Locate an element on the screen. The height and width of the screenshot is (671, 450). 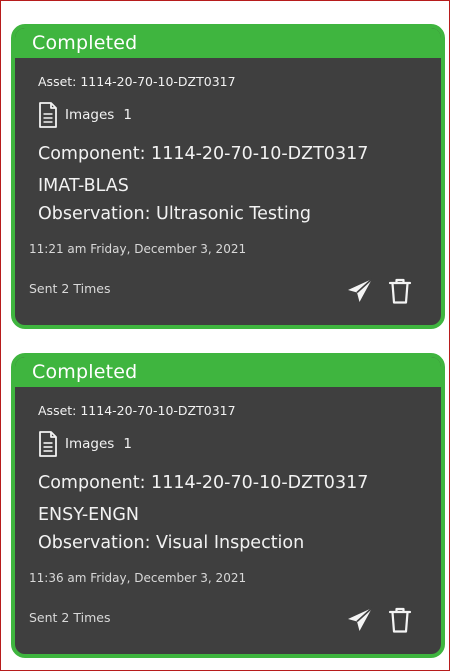
timestamp: 11:36 am Friday, December 3, 2021 is located at coordinates (138, 578).